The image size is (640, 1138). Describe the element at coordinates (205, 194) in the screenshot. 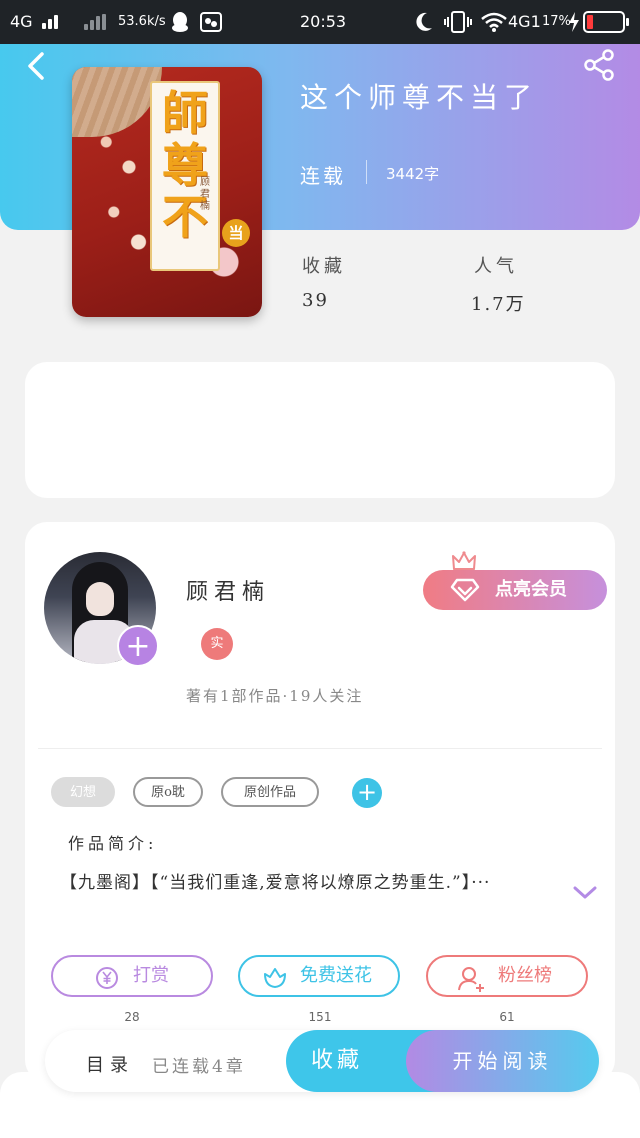

I see `cover-author-art: 顾君楠` at that location.